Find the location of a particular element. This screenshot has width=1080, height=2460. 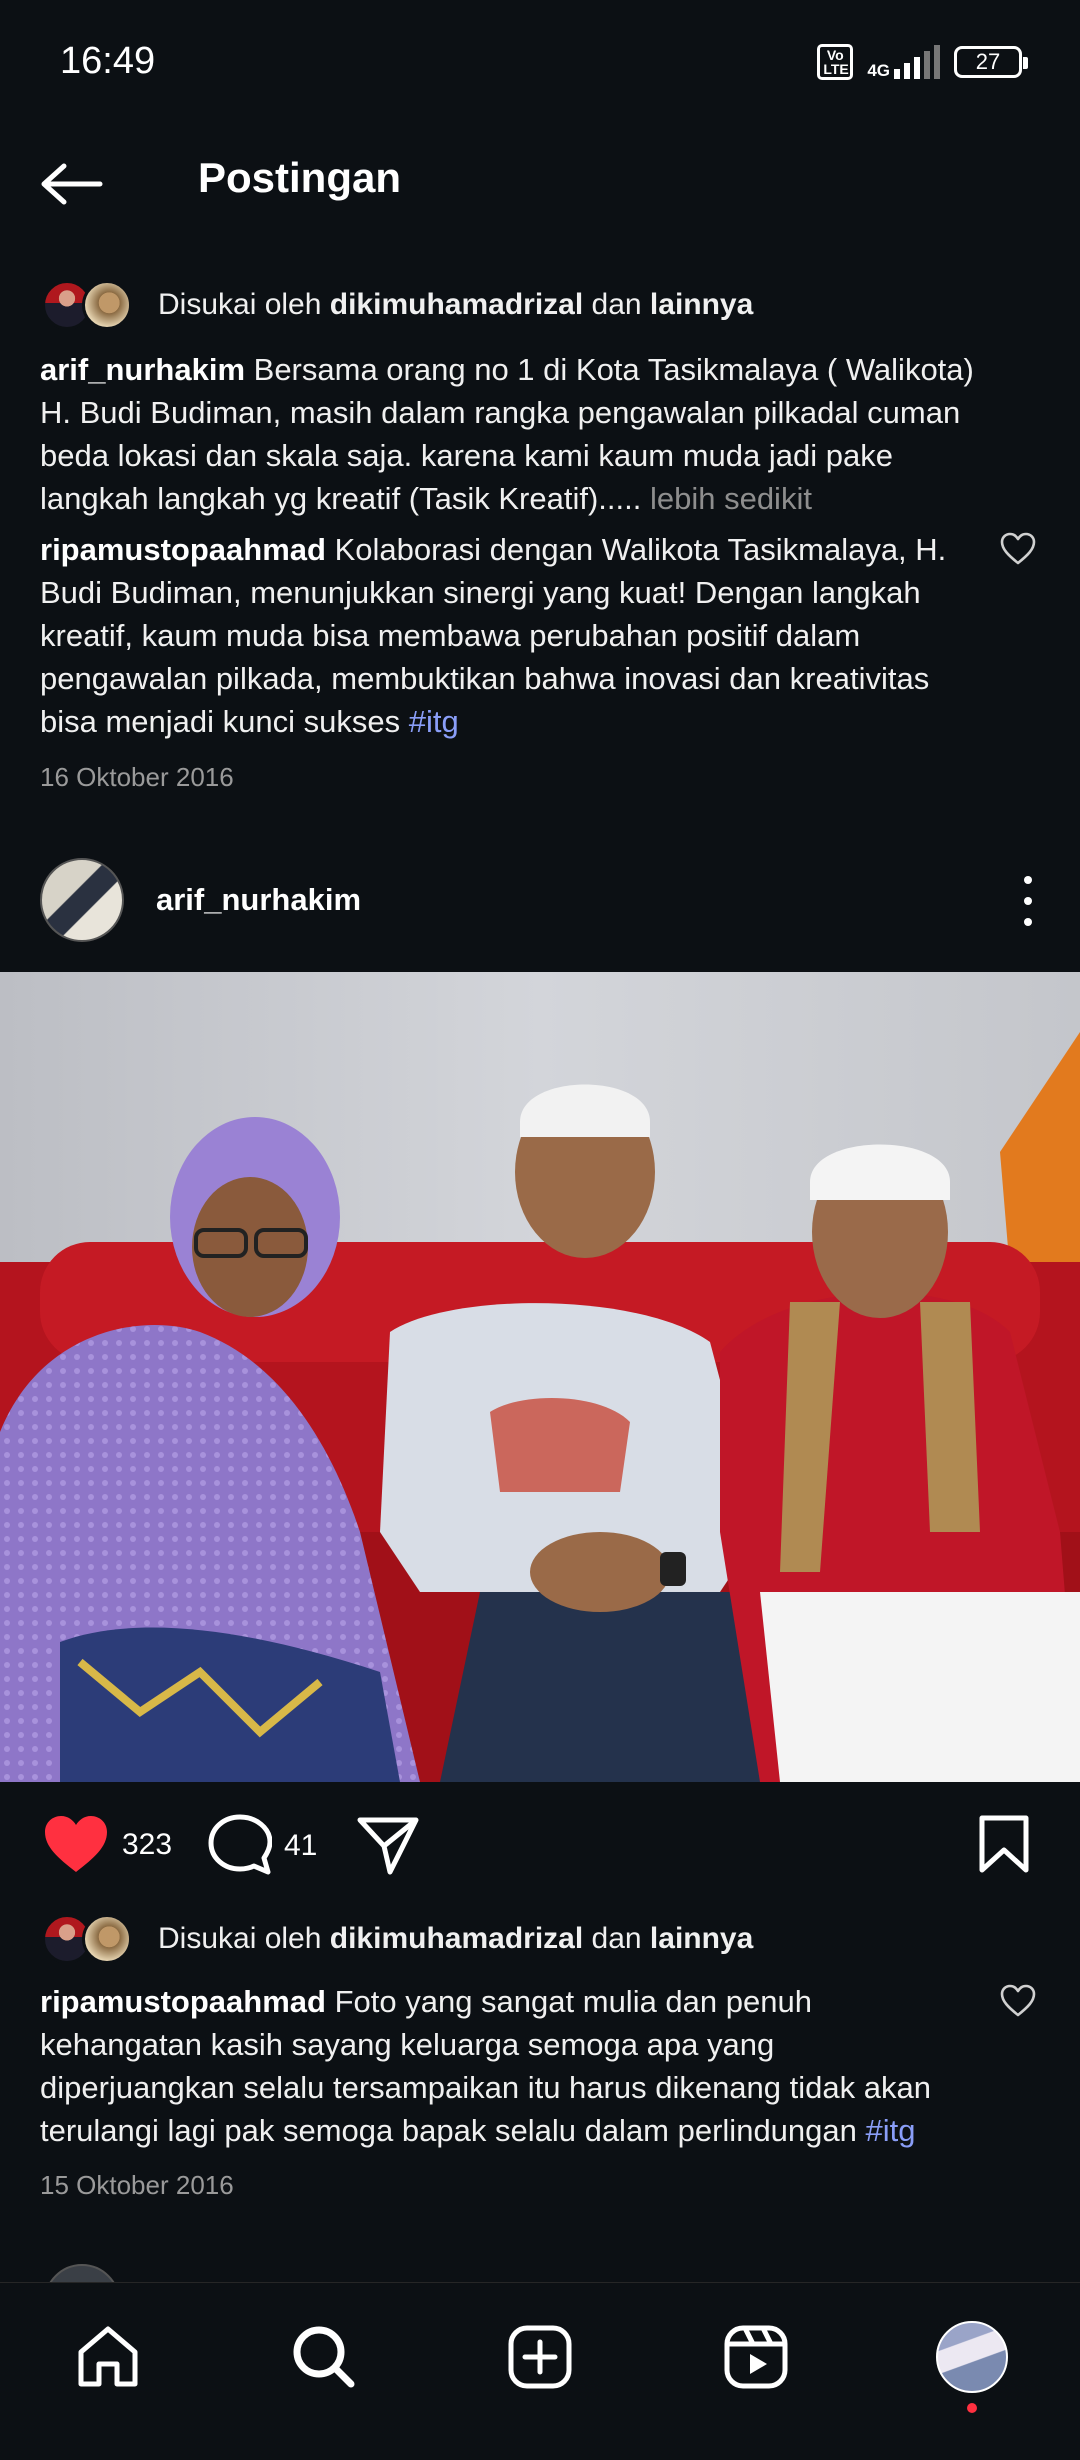

comment-bubble-icon is located at coordinates (240, 1844).